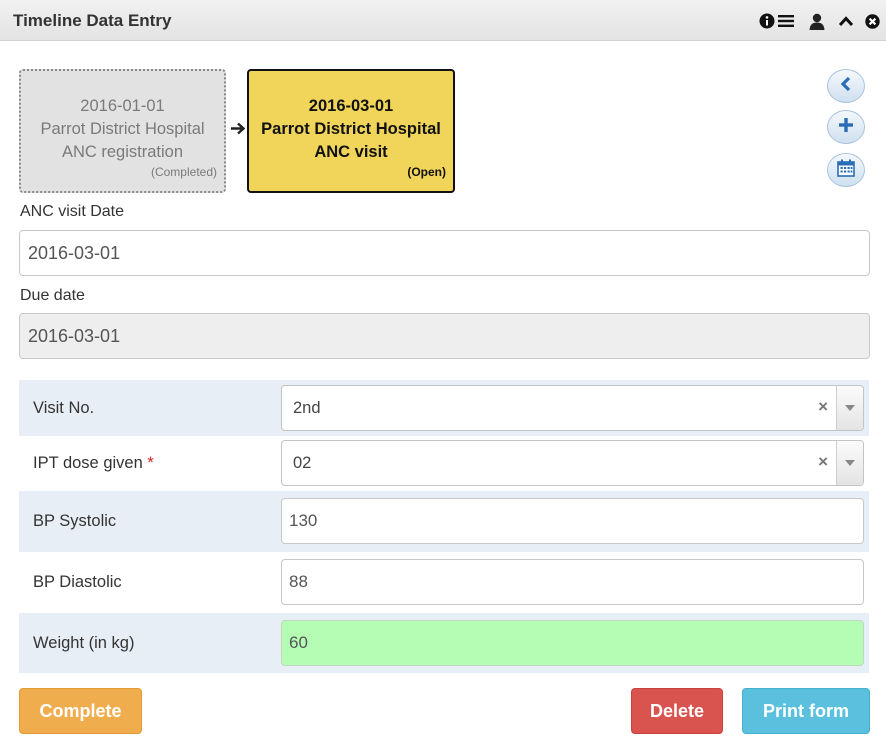  I want to click on event-status: (Open), so click(426, 172).